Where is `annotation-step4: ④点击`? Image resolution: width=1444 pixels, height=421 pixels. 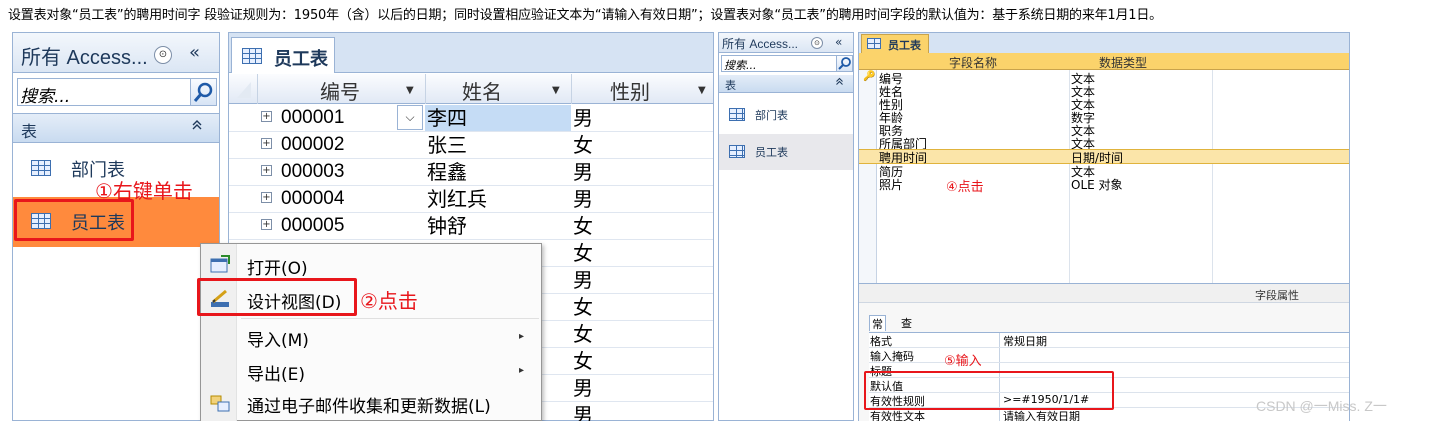
annotation-step4: ④点击 is located at coordinates (965, 187).